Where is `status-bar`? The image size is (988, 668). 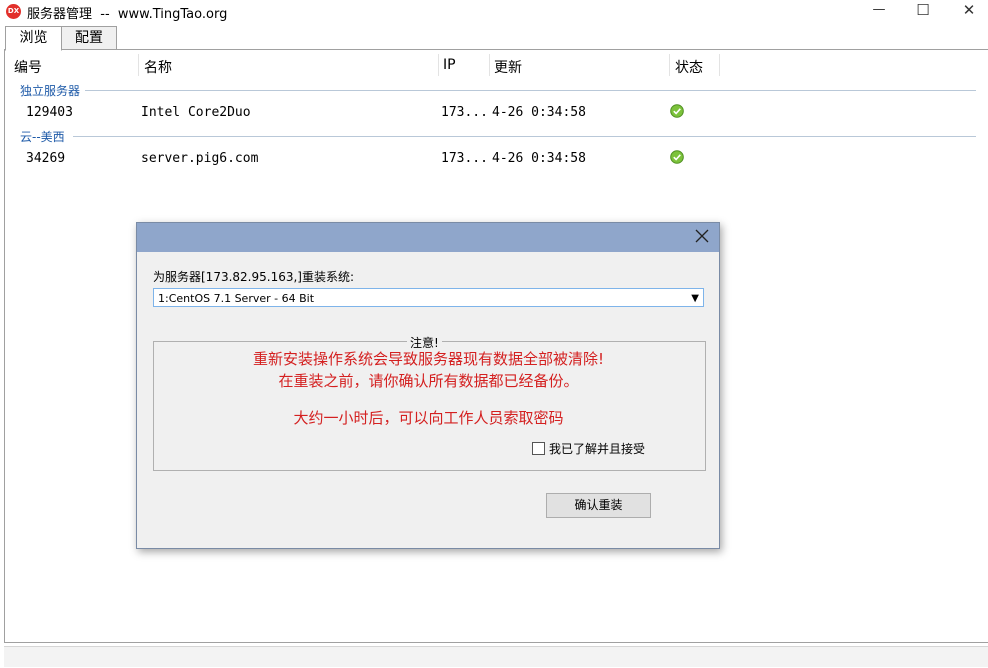 status-bar is located at coordinates (496, 656).